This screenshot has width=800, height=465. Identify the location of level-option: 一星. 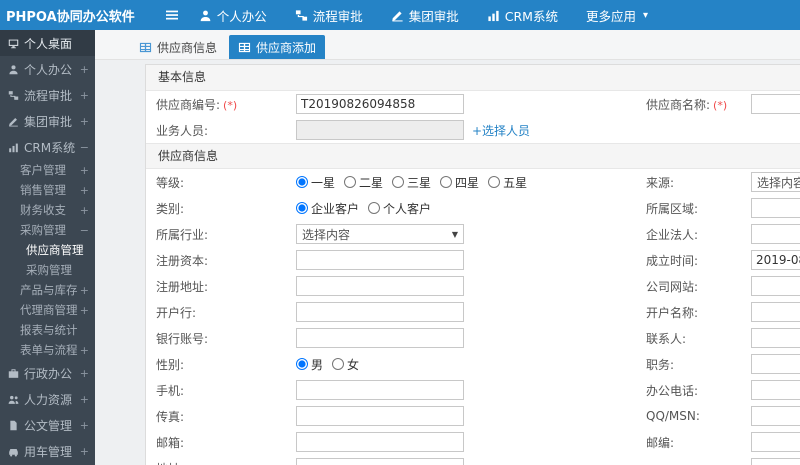
(315, 182).